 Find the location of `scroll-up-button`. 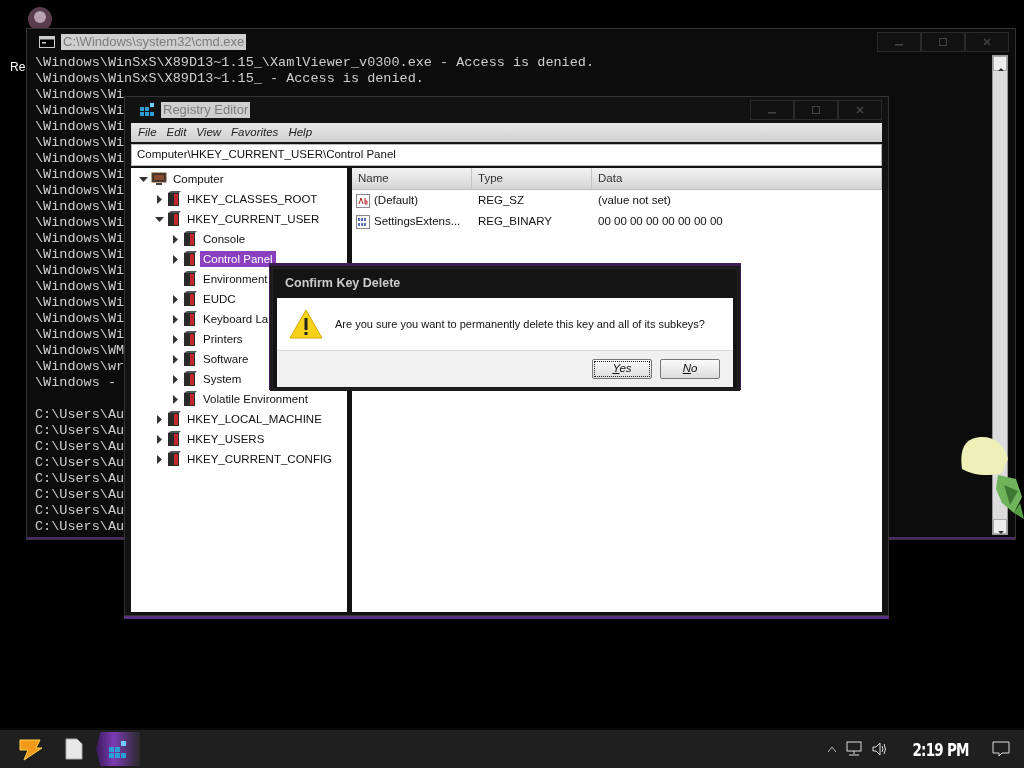

scroll-up-button is located at coordinates (1000, 63).